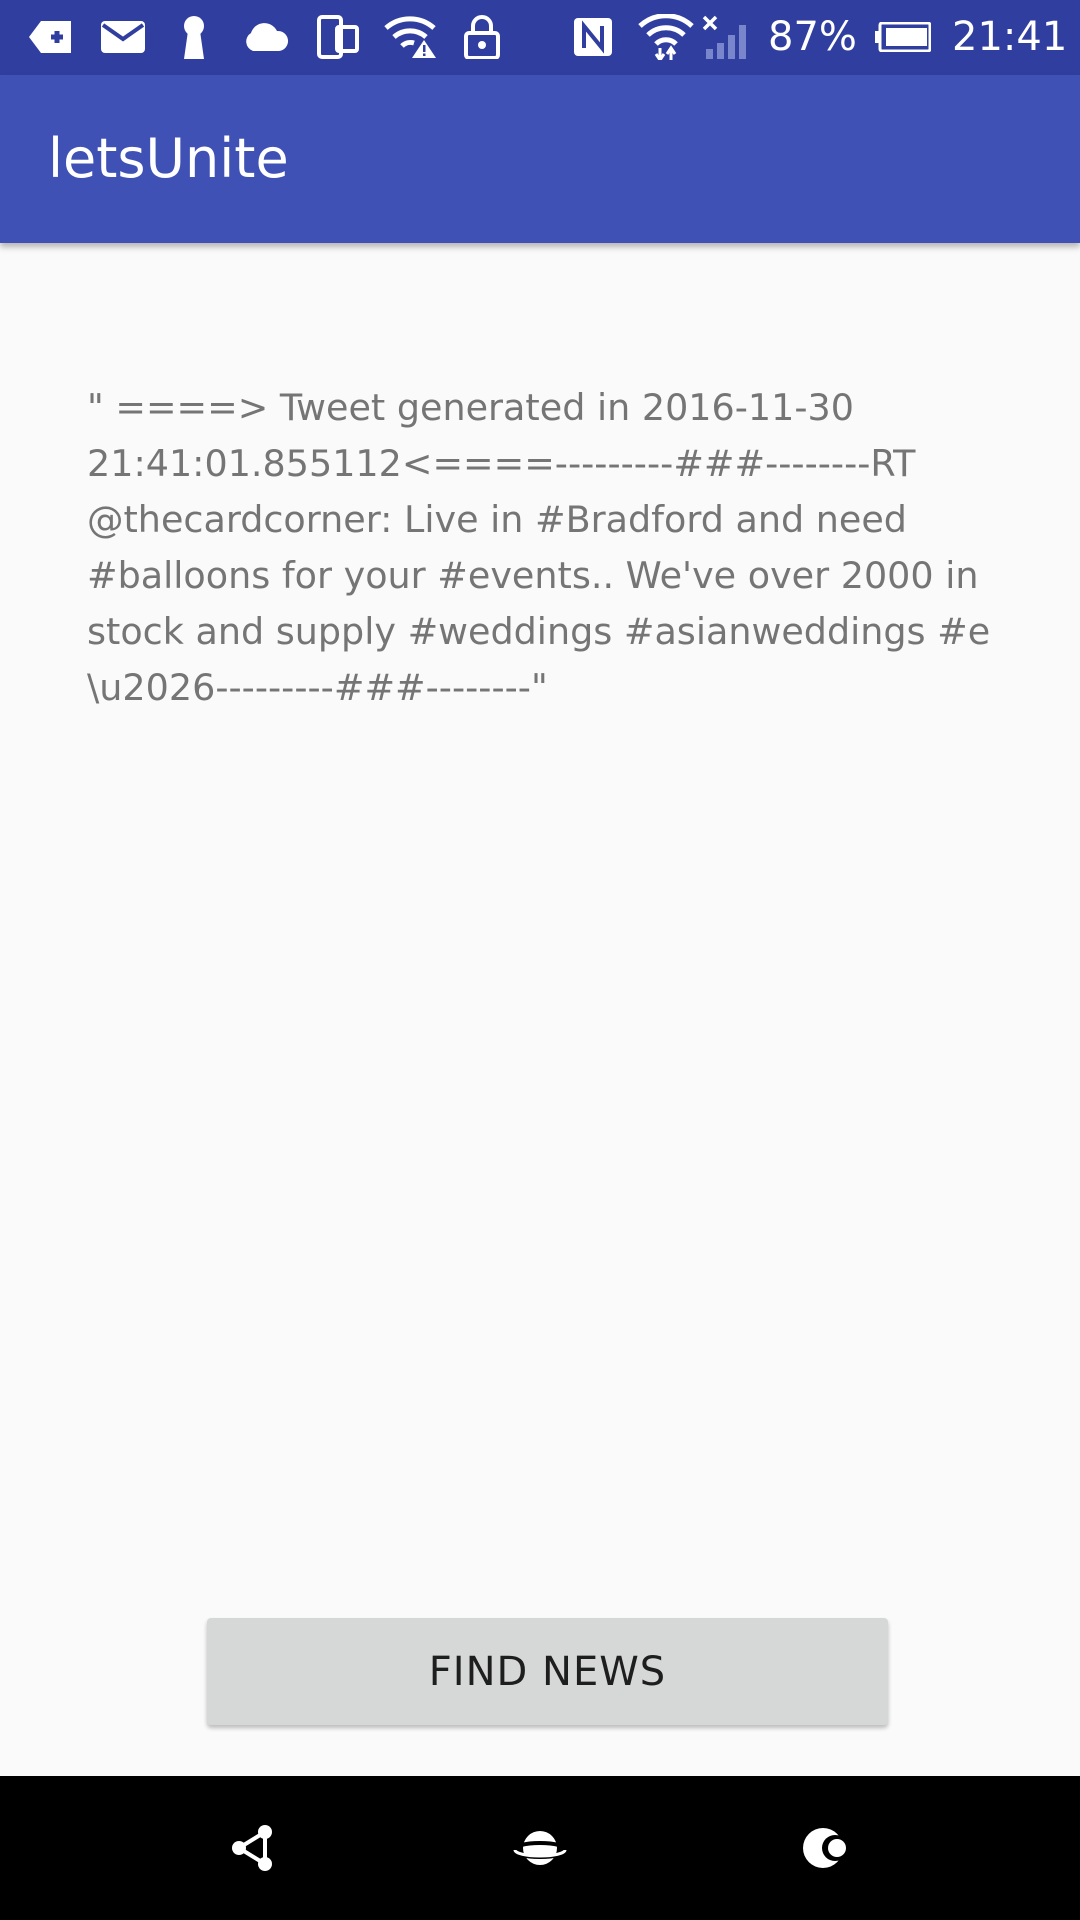 The image size is (1080, 1920). What do you see at coordinates (727, 37) in the screenshot?
I see `signal-off-icon` at bounding box center [727, 37].